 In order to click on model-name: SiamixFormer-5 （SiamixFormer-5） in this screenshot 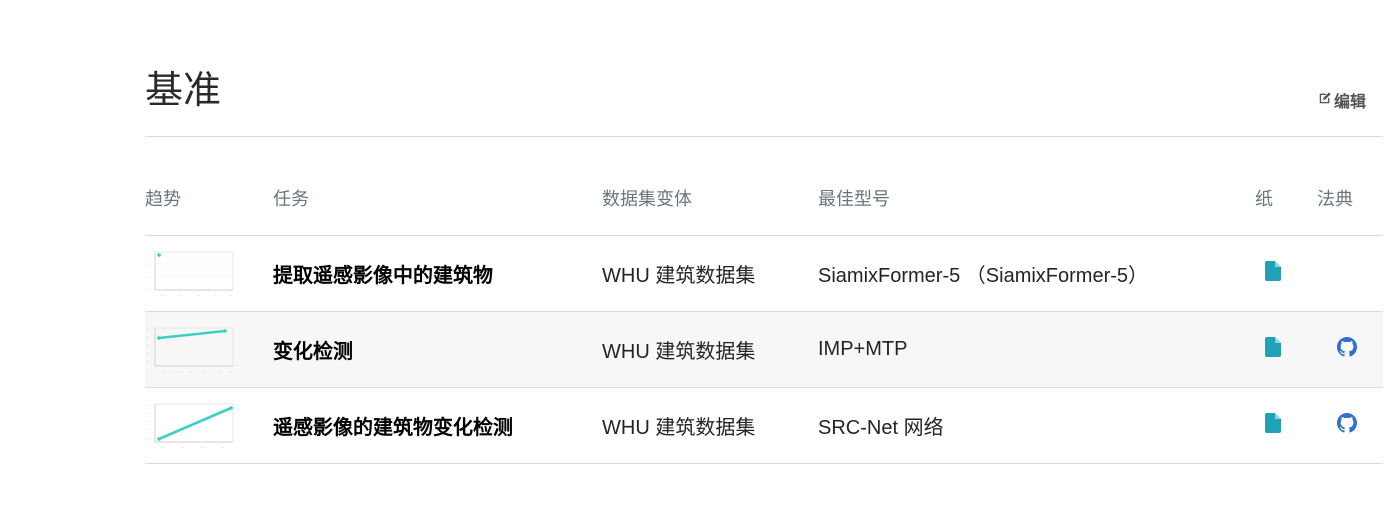, I will do `click(983, 276)`.